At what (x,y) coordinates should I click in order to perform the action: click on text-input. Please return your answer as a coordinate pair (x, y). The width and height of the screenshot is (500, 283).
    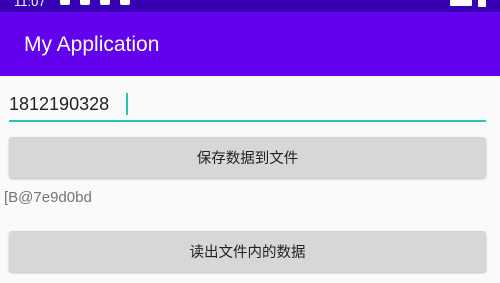
    Looking at the image, I should click on (244, 104).